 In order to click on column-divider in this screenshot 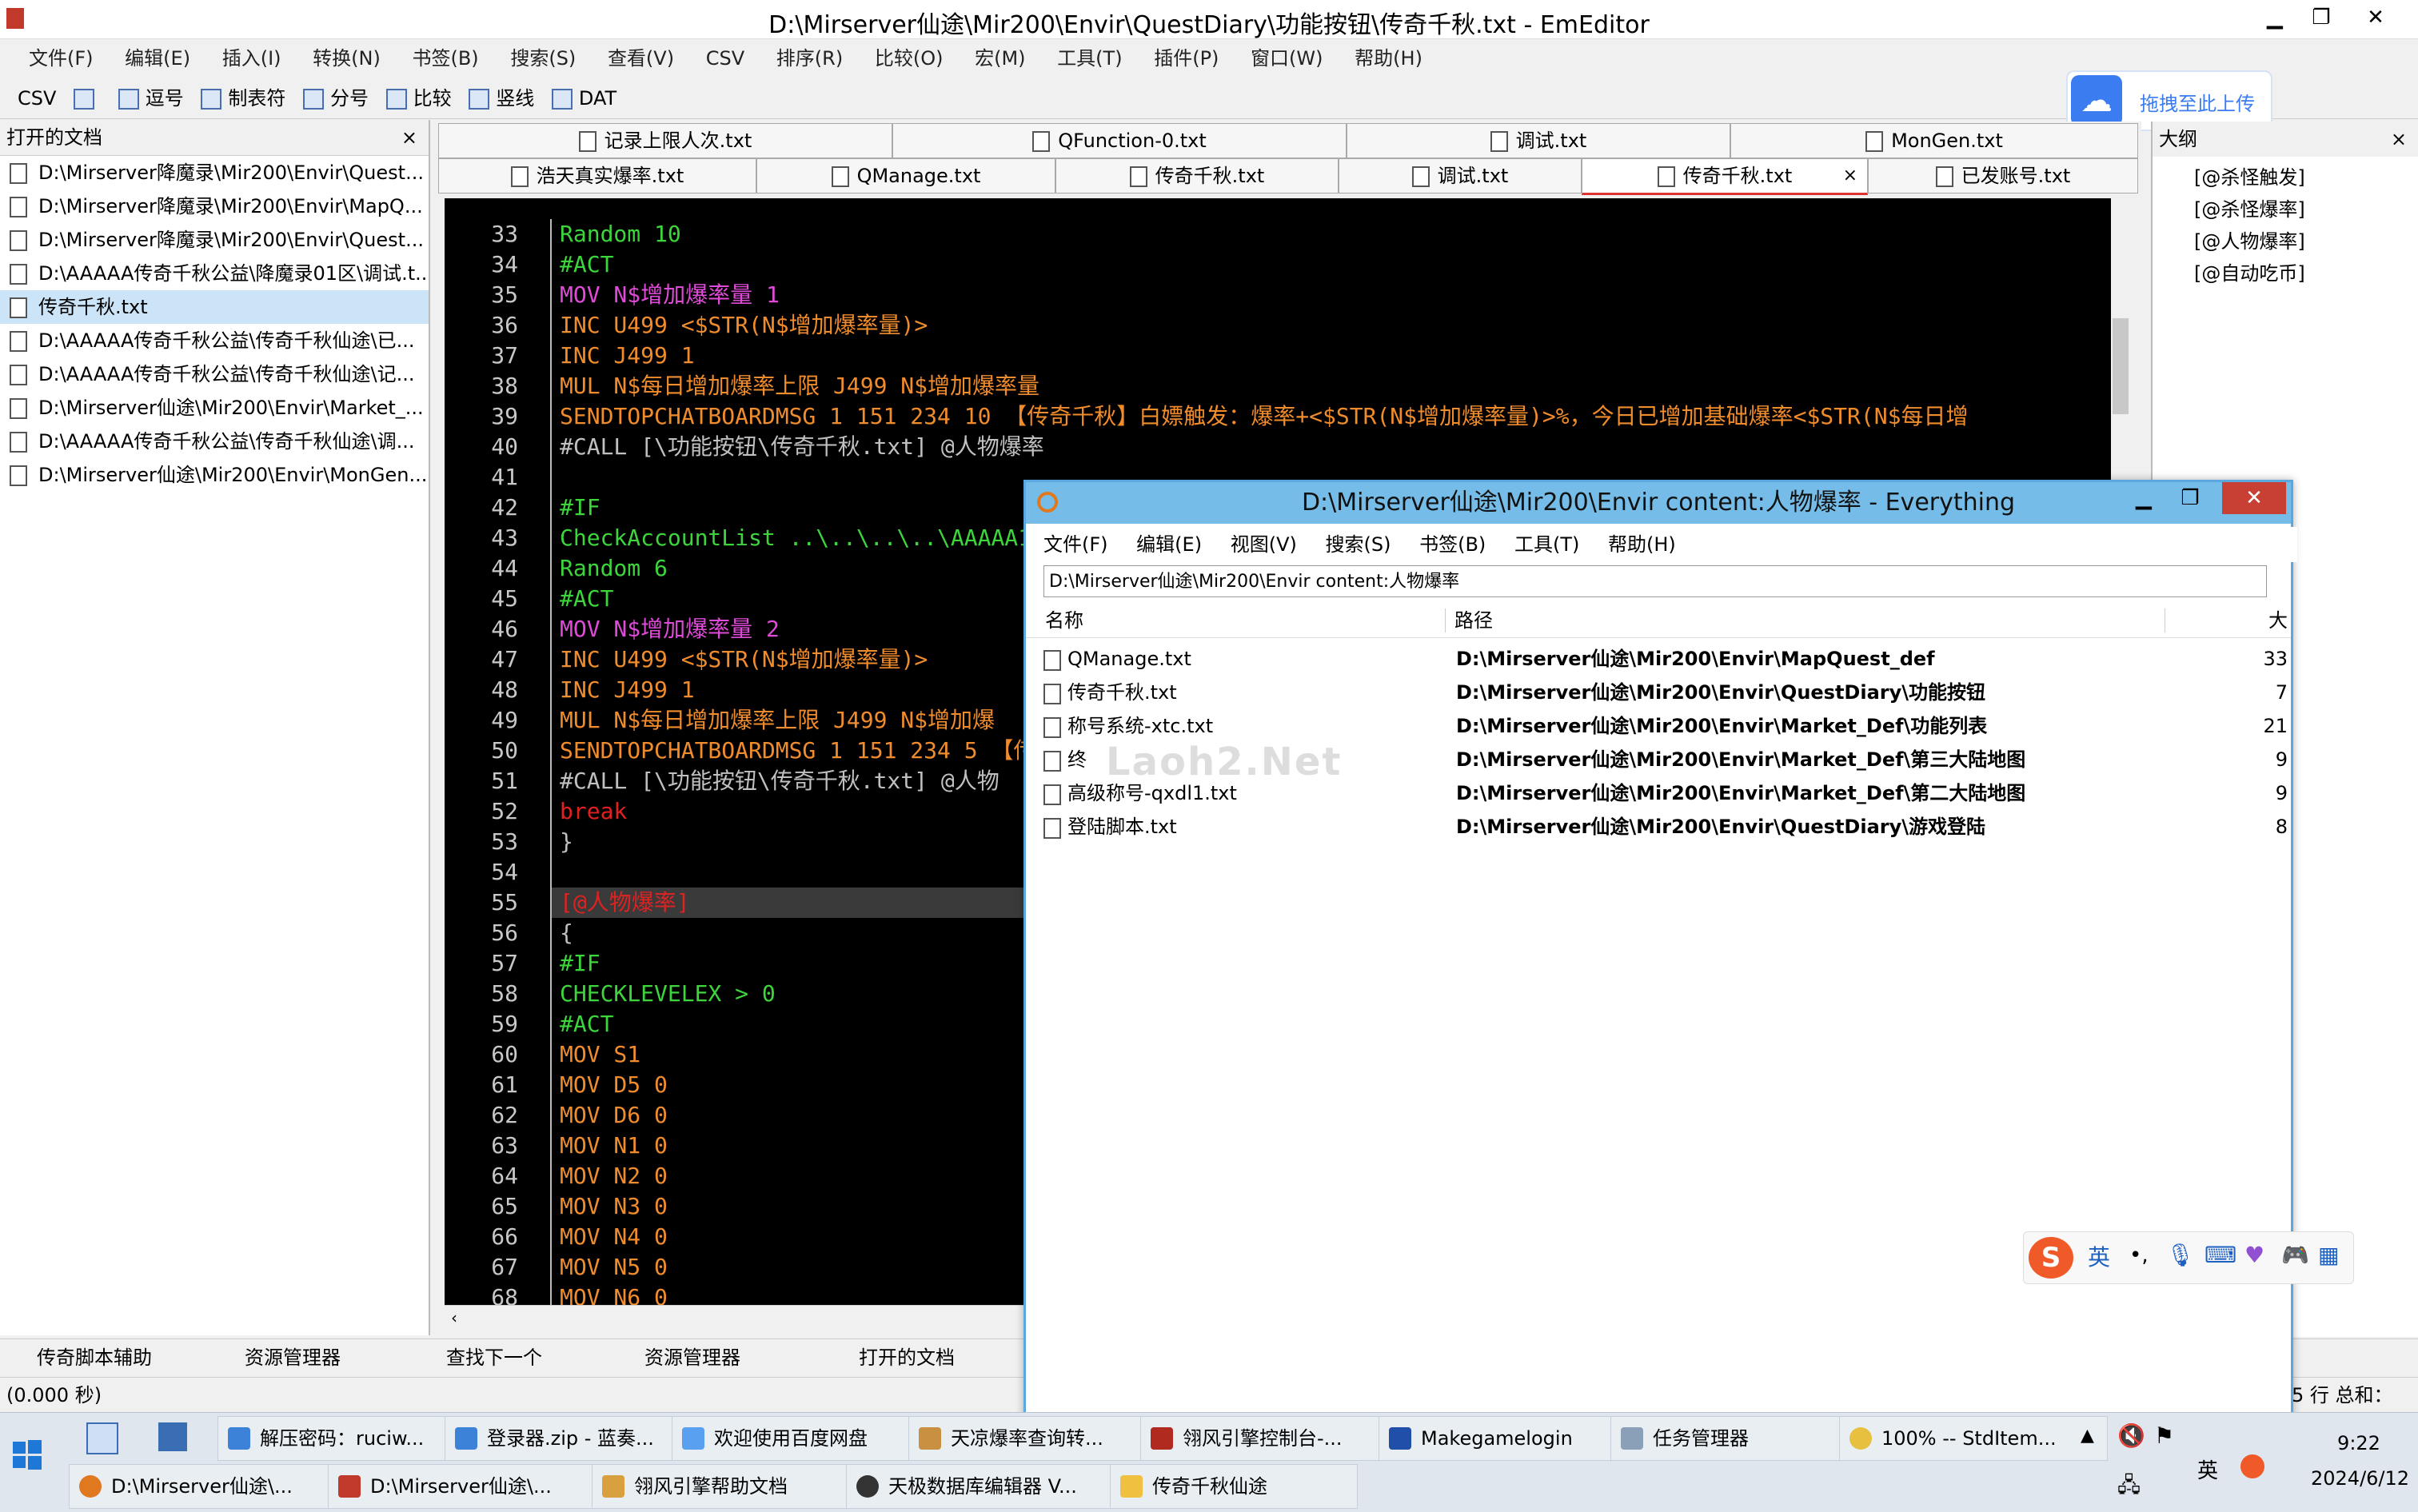, I will do `click(1445, 620)`.